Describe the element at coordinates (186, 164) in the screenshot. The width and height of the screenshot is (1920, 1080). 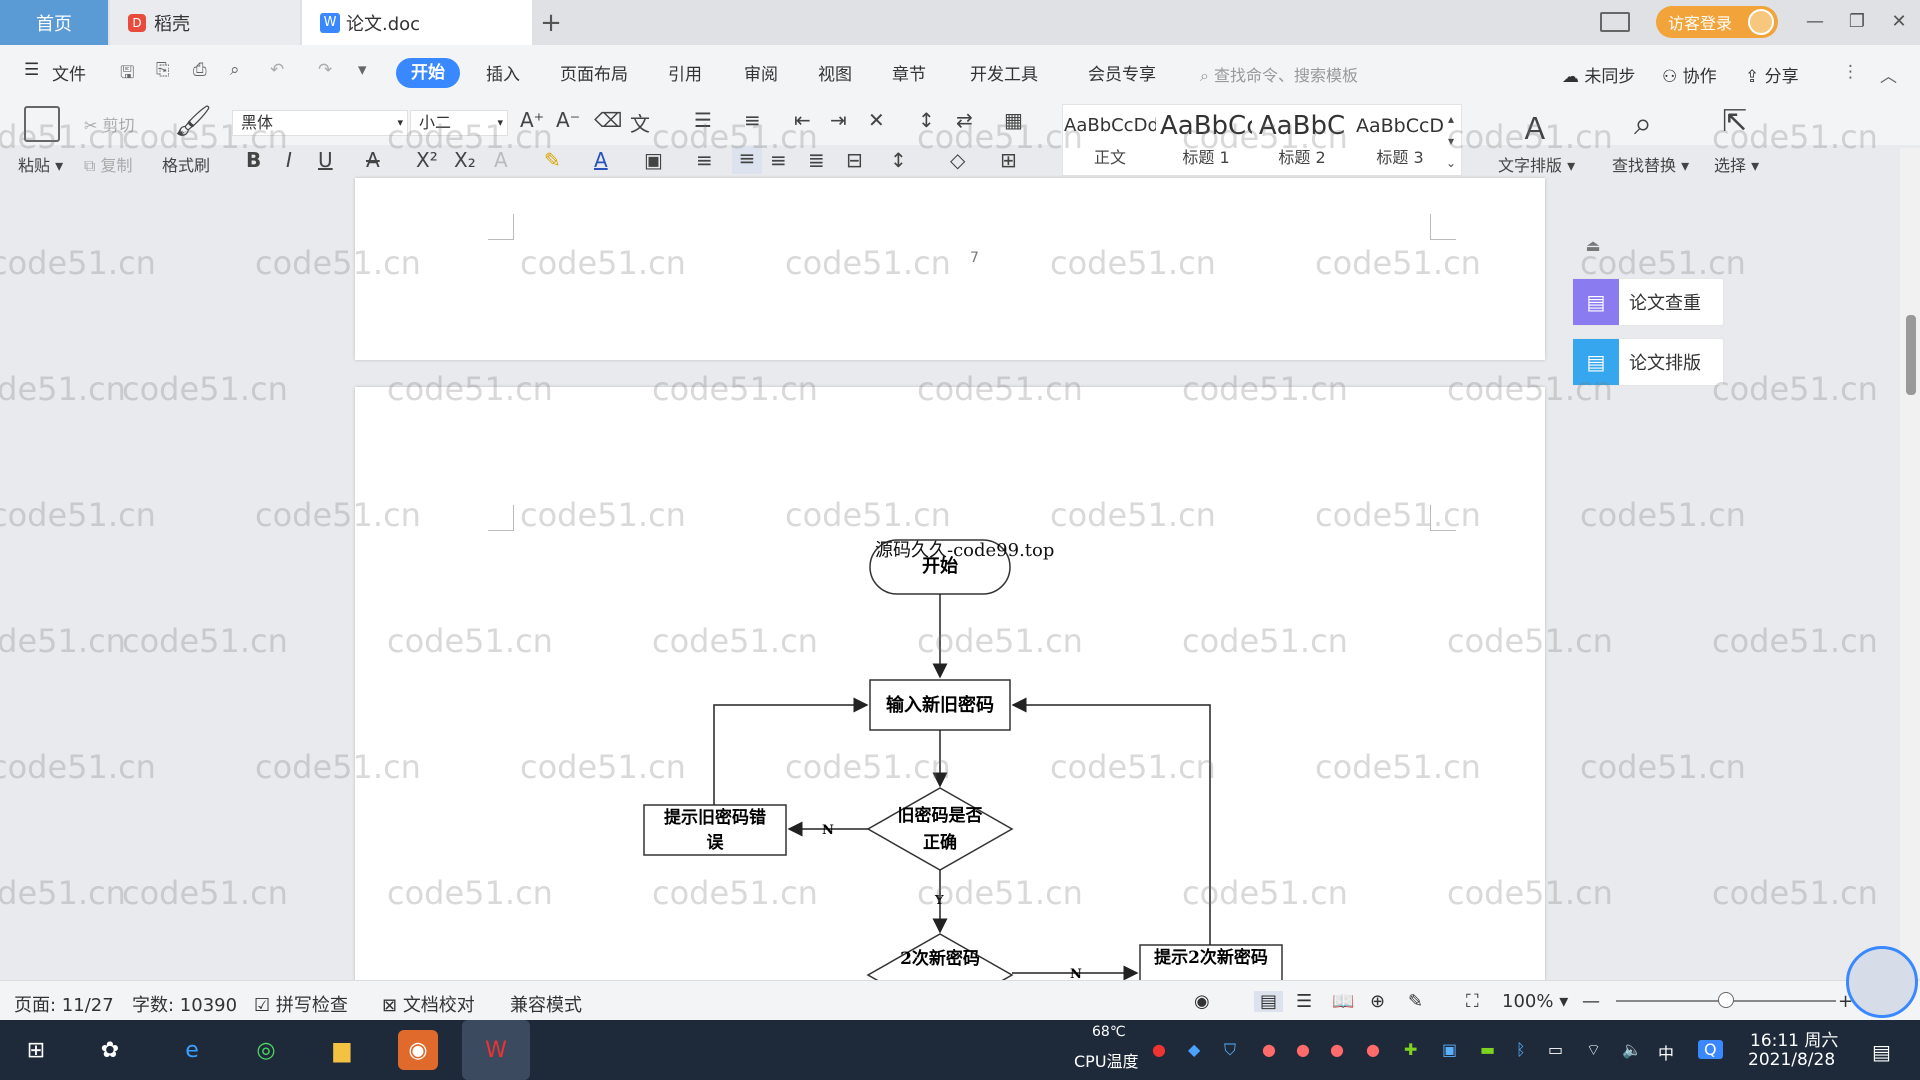
I see `format-painter-label: 格式刷` at that location.